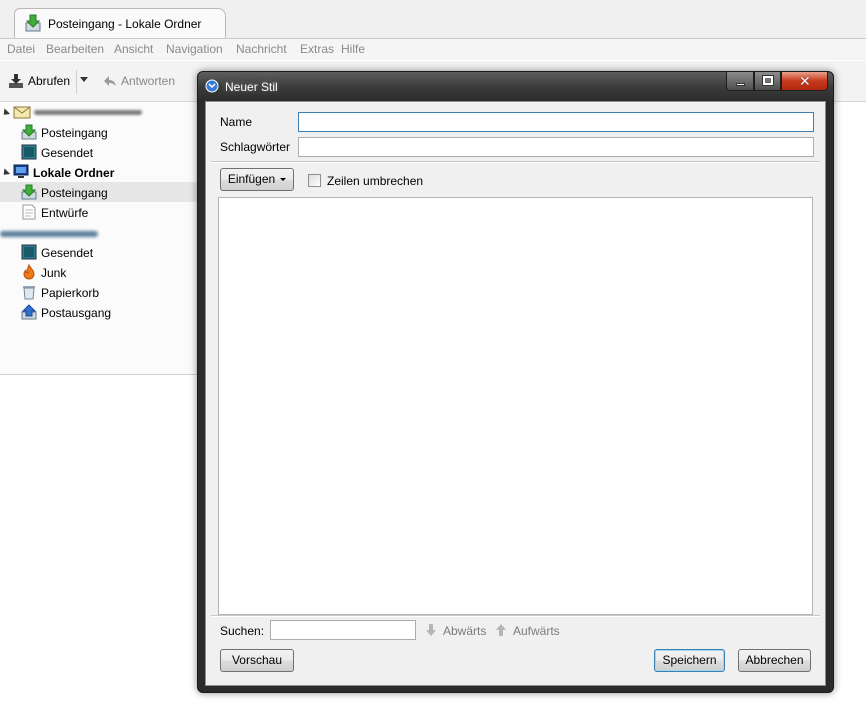  Describe the element at coordinates (100, 252) in the screenshot. I see `folder-local-gesendet: Gesendet` at that location.